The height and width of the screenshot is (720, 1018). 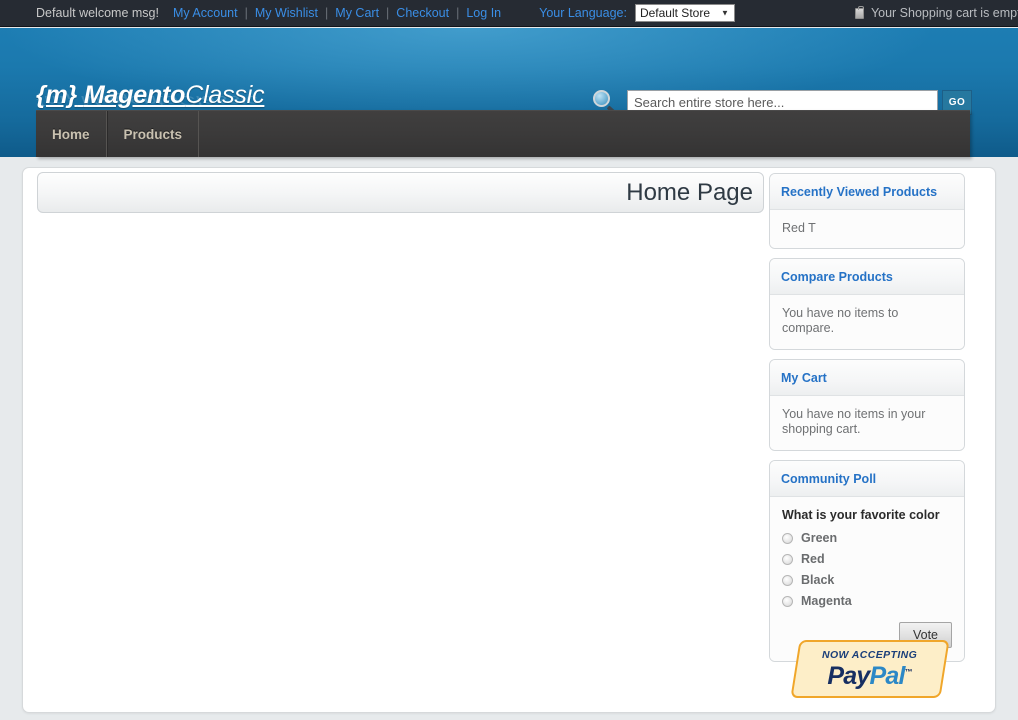 What do you see at coordinates (71, 134) in the screenshot?
I see `nav-item-home: Home` at bounding box center [71, 134].